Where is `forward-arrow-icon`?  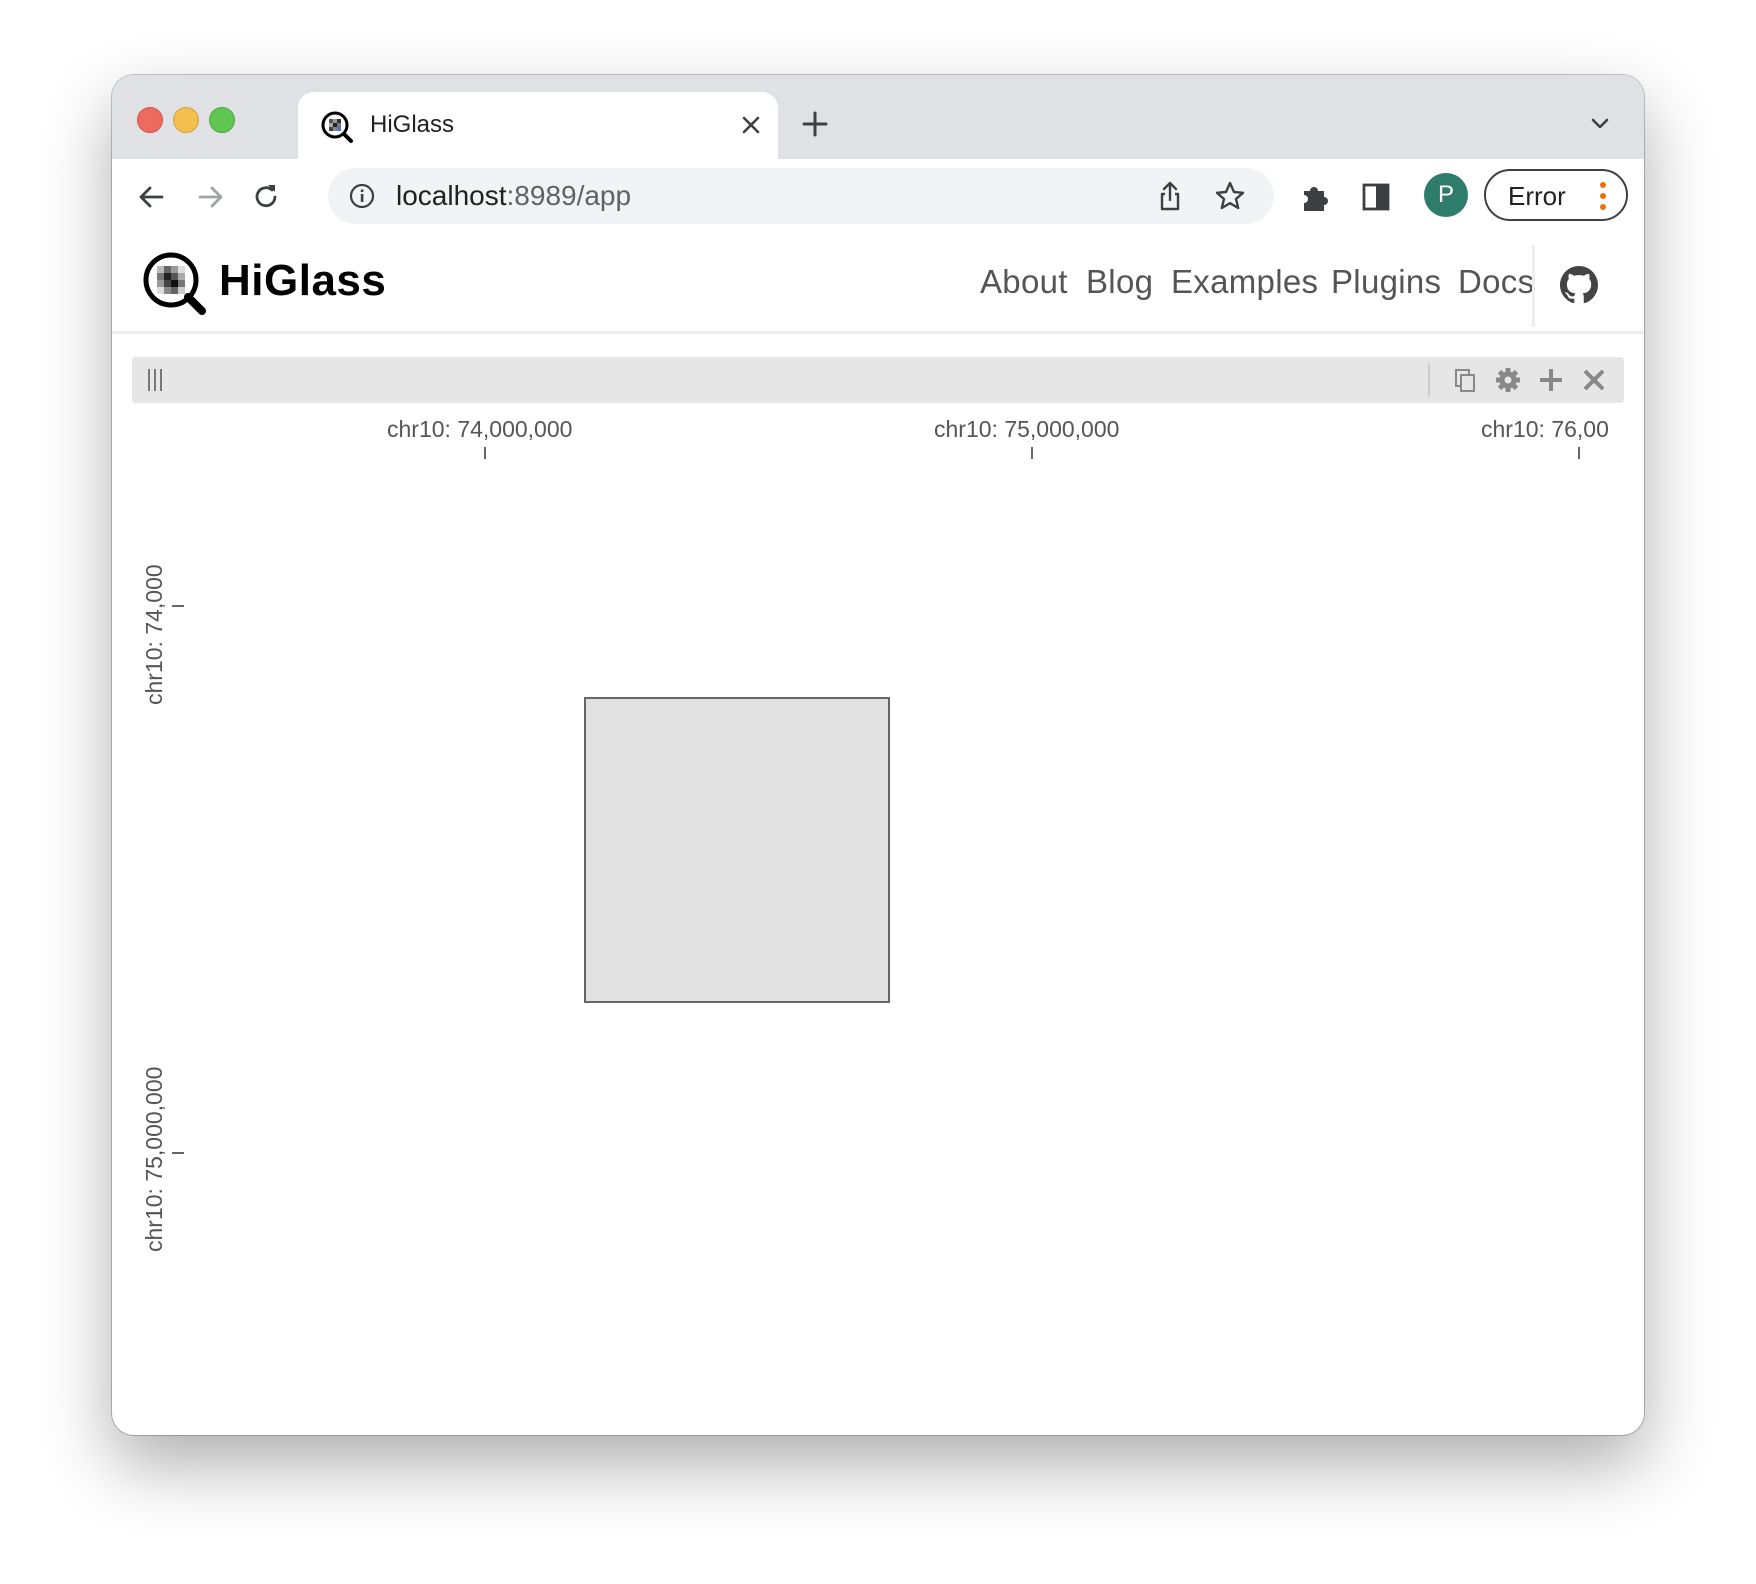
forward-arrow-icon is located at coordinates (210, 197).